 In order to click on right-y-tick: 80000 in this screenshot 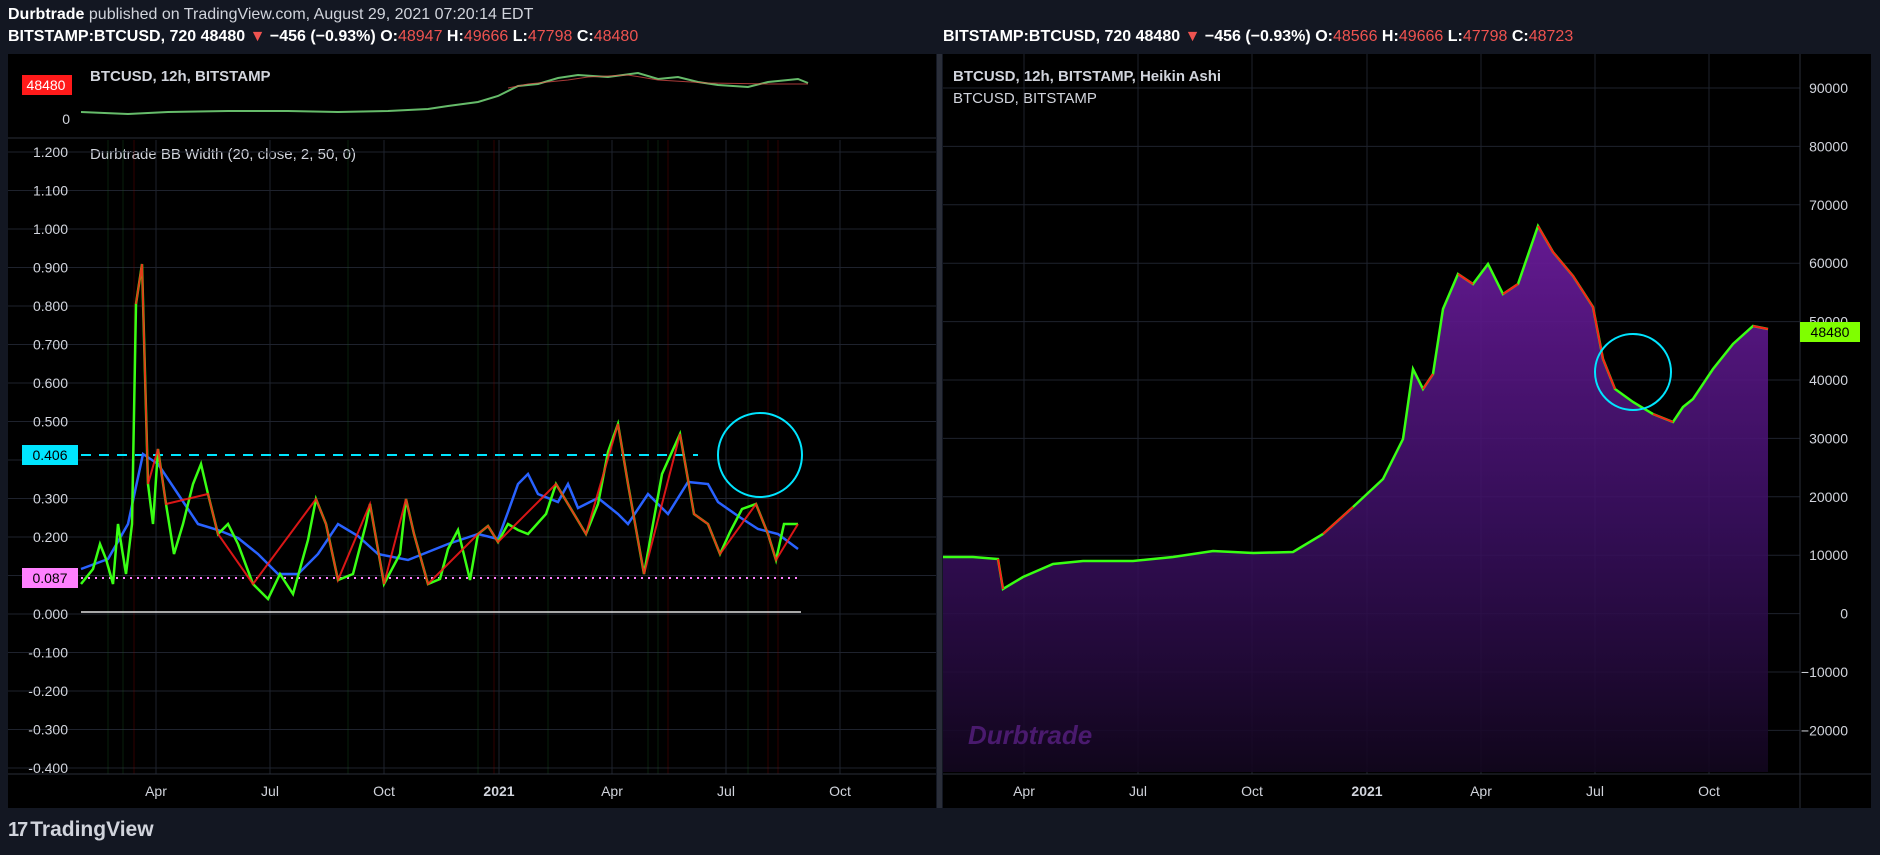, I will do `click(1828, 146)`.